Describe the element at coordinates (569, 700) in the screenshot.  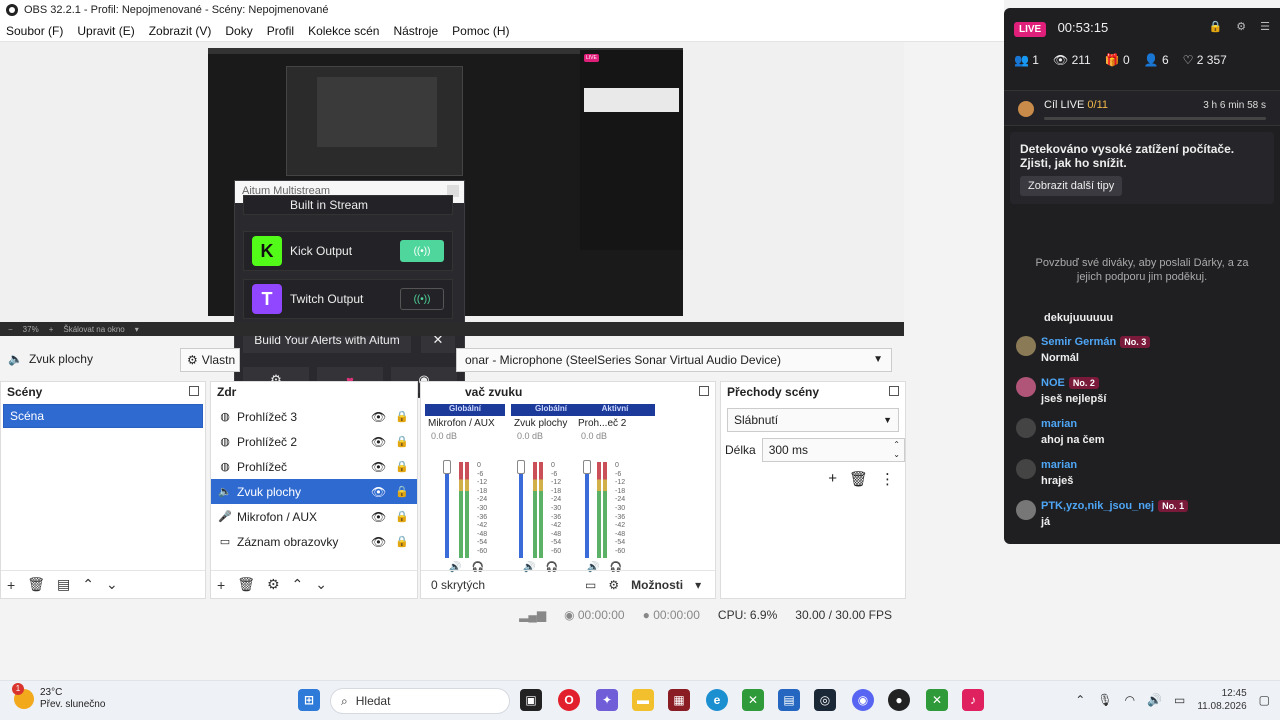
I see `opera-icon: O` at that location.